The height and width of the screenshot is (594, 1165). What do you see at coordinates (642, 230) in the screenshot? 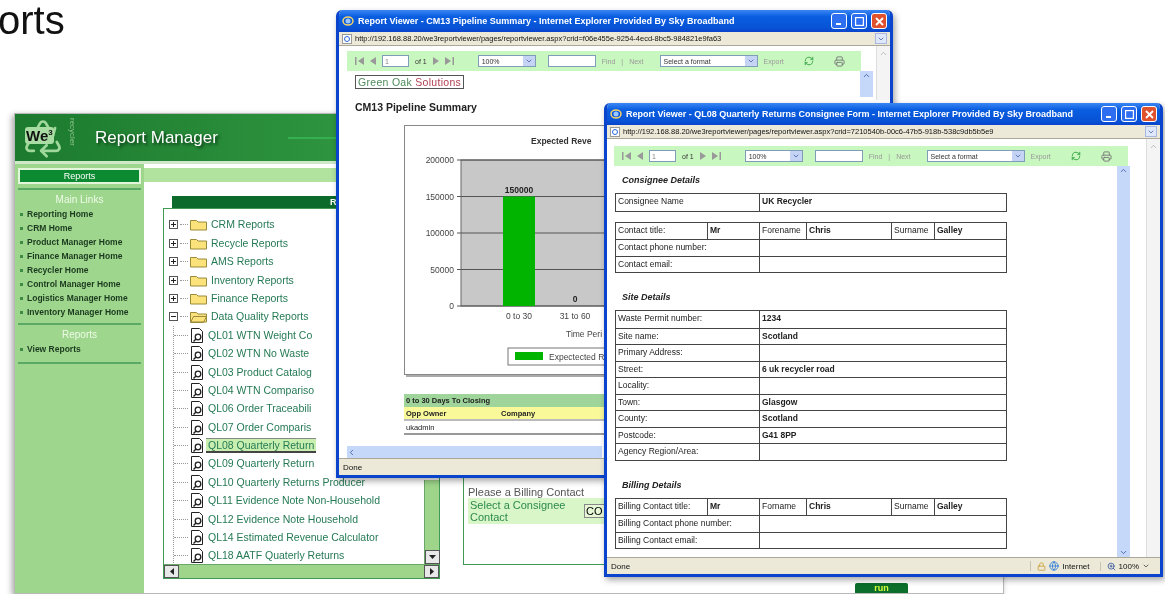
I see `label-cell-text: Contact title:` at bounding box center [642, 230].